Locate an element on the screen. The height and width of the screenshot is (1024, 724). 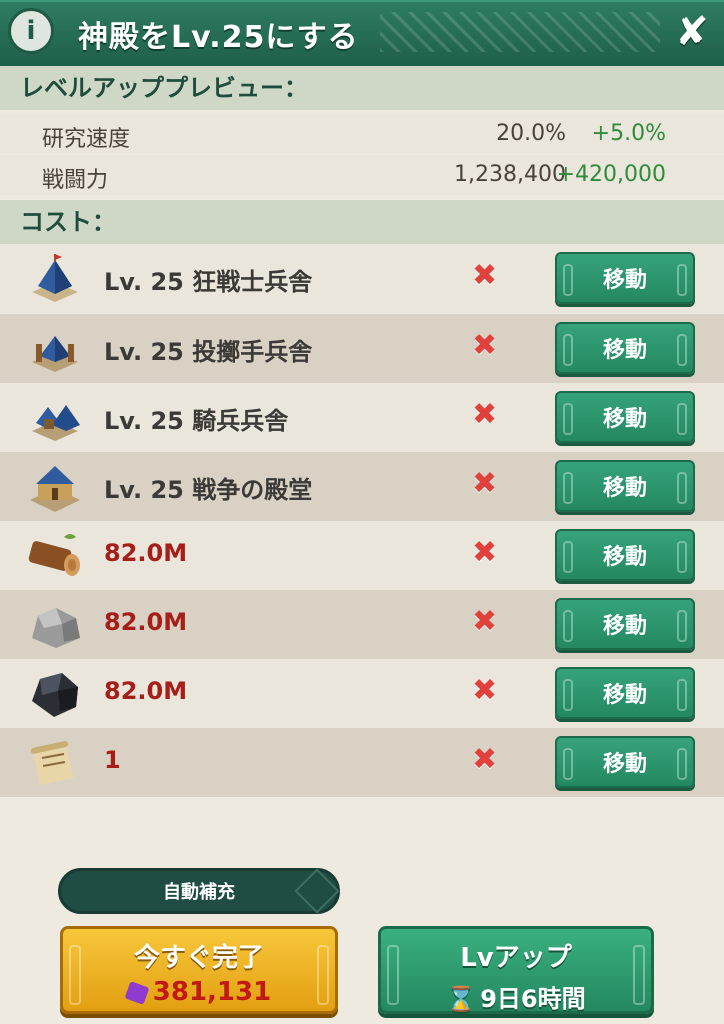
diamond-knob-icon is located at coordinates (317, 891).